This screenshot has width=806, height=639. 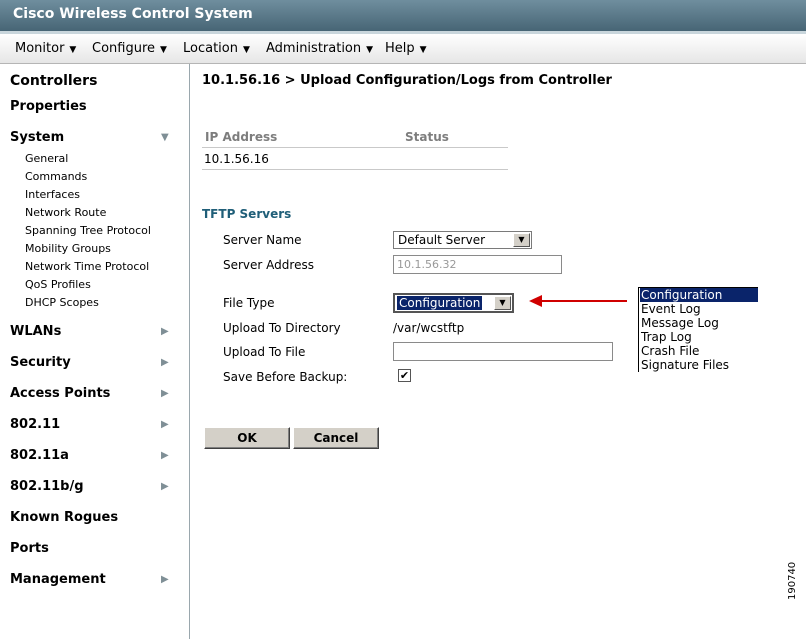 What do you see at coordinates (699, 295) in the screenshot?
I see `dropdown-option: Configuration` at bounding box center [699, 295].